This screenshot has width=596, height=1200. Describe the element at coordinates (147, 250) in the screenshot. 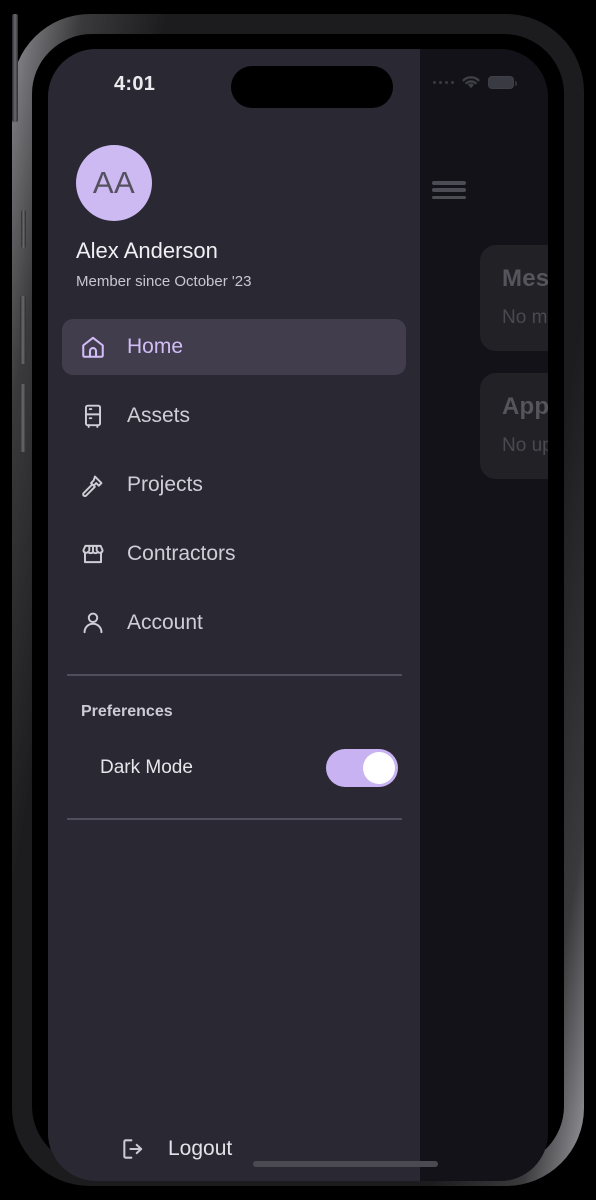

I see `profile-name: Alex Anderson` at that location.